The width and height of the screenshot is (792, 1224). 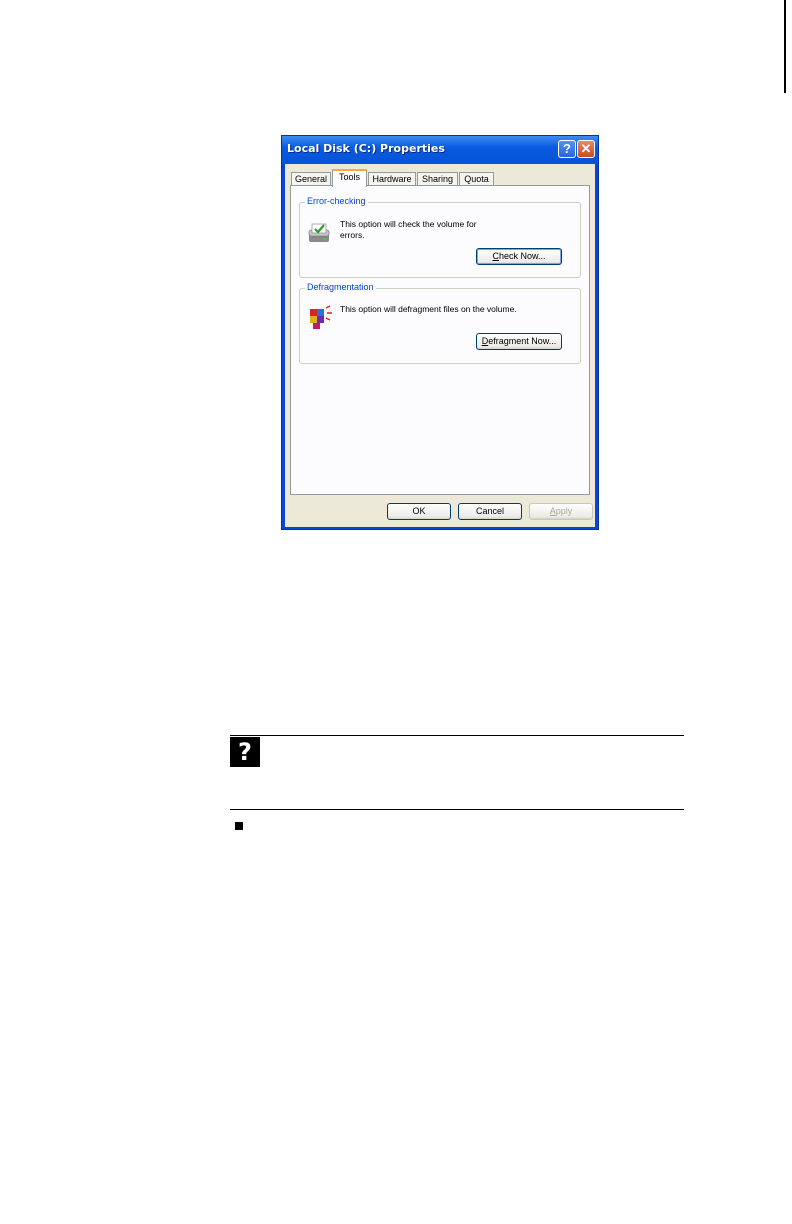 What do you see at coordinates (457, 735) in the screenshot?
I see `note-top-rule` at bounding box center [457, 735].